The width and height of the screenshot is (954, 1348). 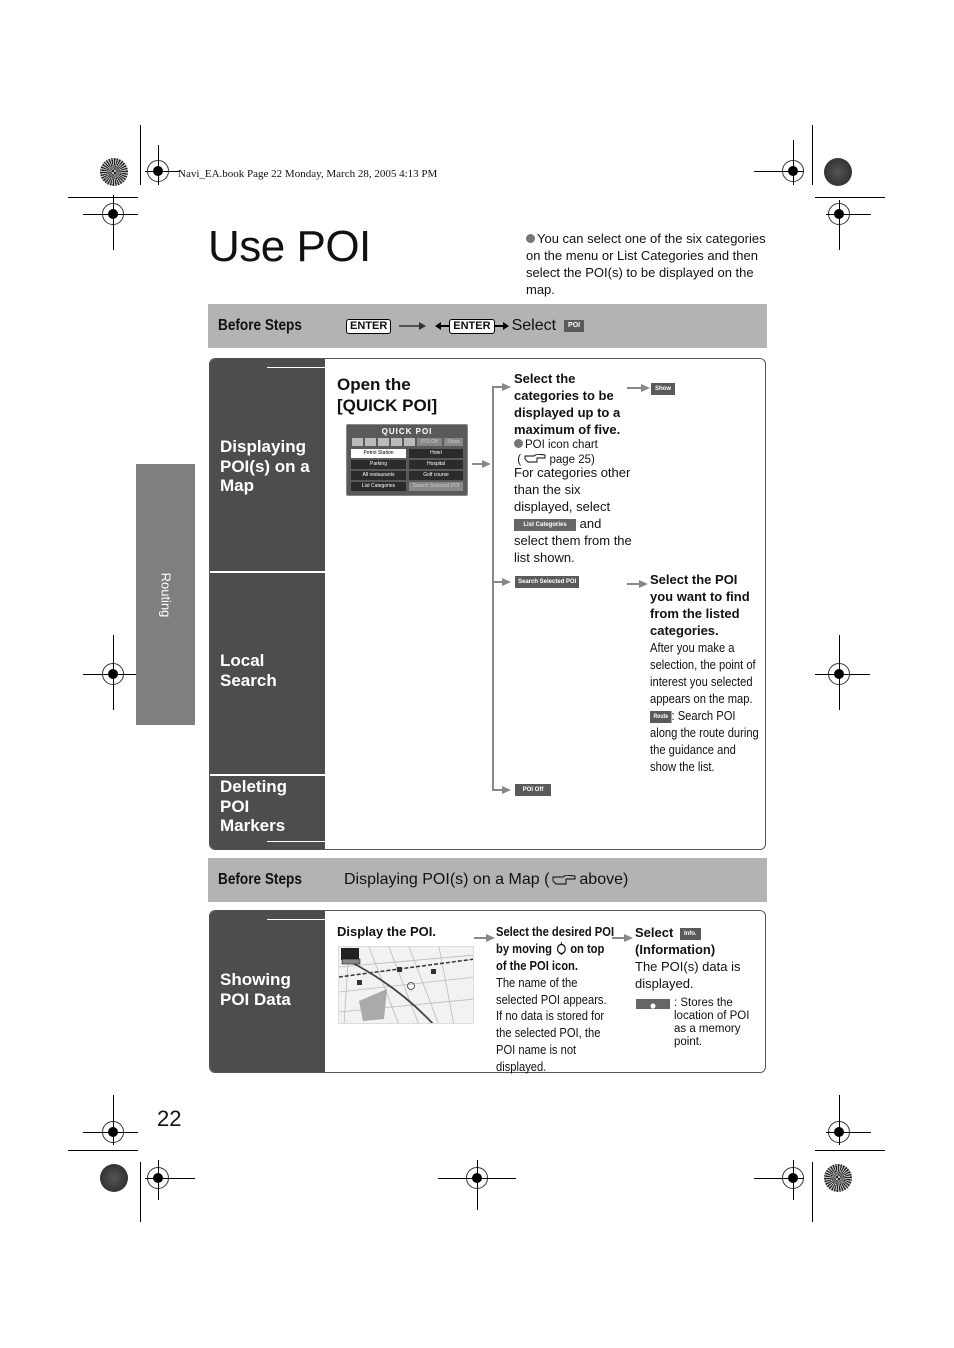 I want to click on poi-off-chip: POI Off, so click(x=533, y=790).